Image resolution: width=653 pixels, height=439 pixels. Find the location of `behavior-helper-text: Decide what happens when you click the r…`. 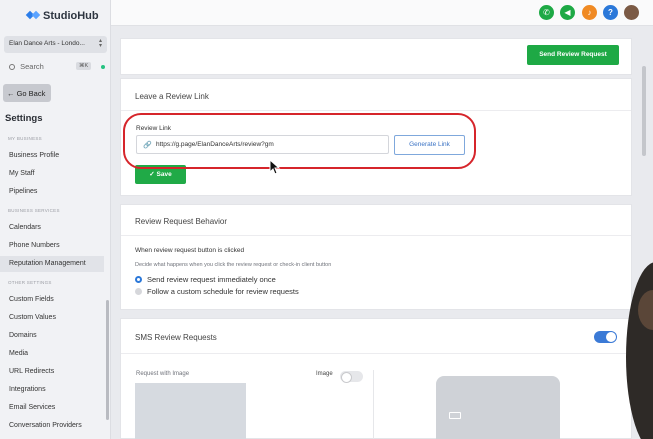

behavior-helper-text: Decide what happens when you click the r… is located at coordinates (233, 265).